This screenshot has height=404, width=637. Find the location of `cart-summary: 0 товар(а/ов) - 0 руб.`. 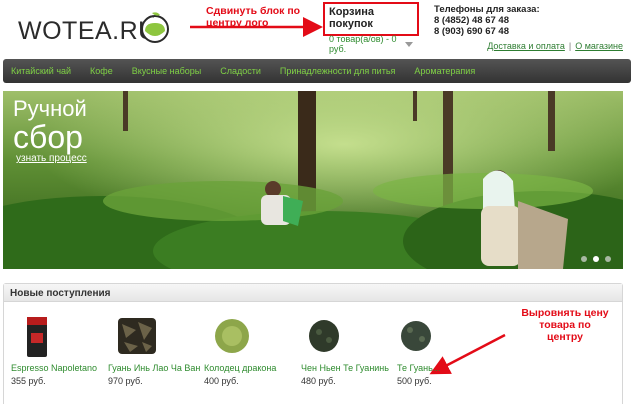

cart-summary: 0 товар(а/ов) - 0 руб. is located at coordinates (371, 44).